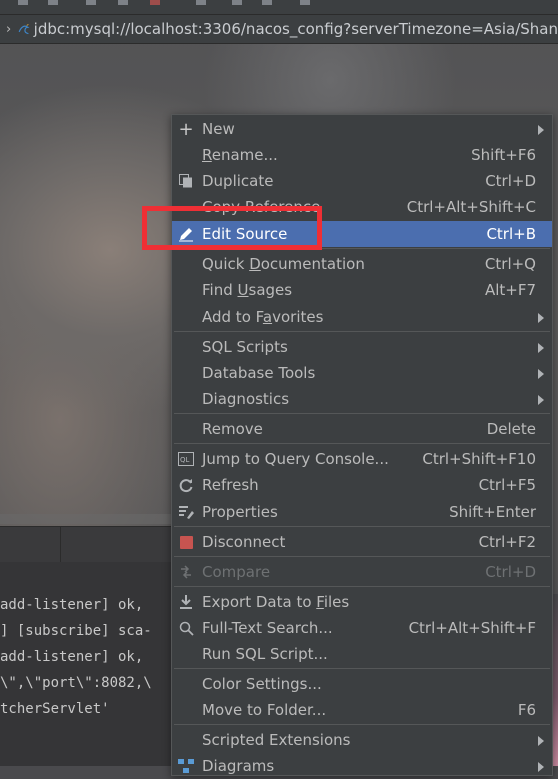 This screenshot has height=779, width=558. Describe the element at coordinates (186, 602) in the screenshot. I see `export-icon` at that location.